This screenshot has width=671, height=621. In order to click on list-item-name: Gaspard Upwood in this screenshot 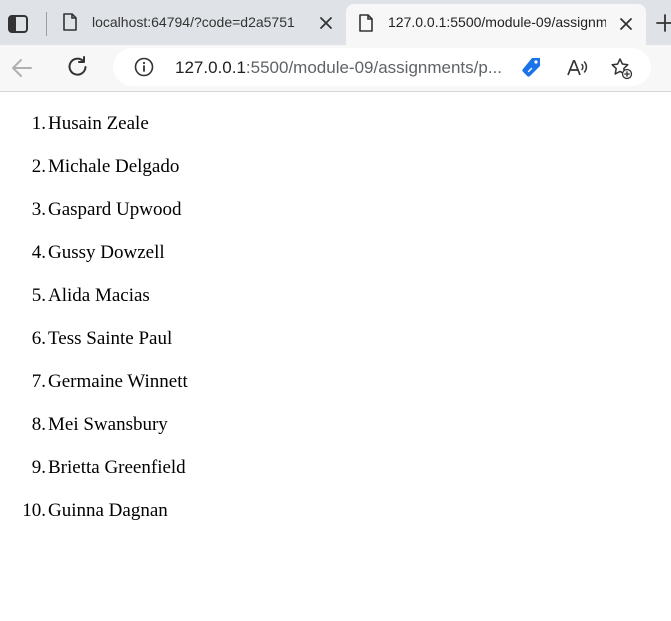, I will do `click(115, 209)`.